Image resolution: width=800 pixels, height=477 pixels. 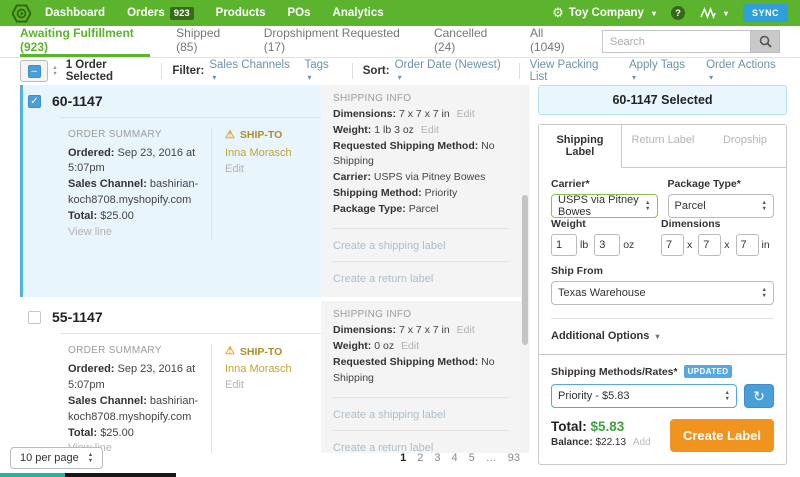 I want to click on dimension-height-input, so click(x=747, y=245).